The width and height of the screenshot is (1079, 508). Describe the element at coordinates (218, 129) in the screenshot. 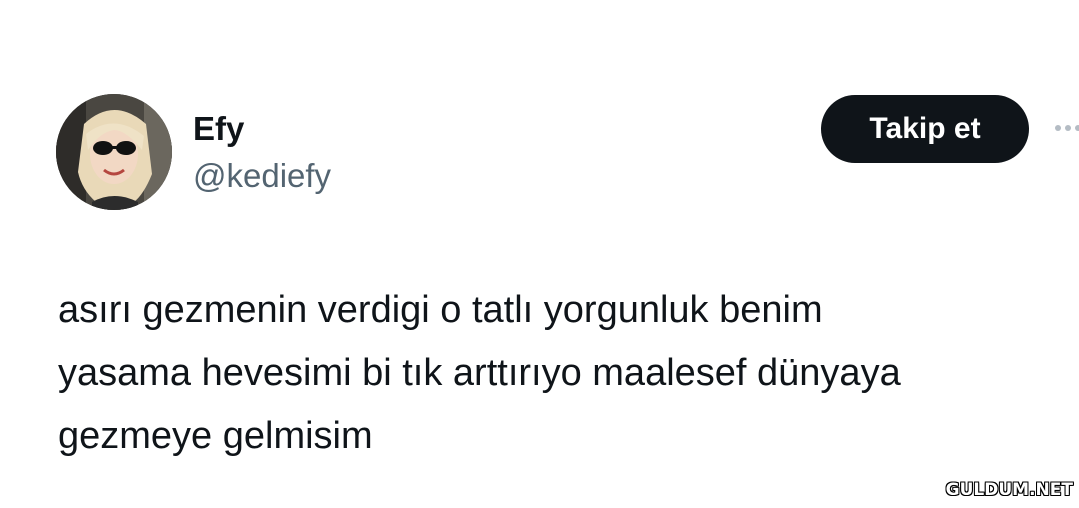

I see `display-name: Efy` at that location.